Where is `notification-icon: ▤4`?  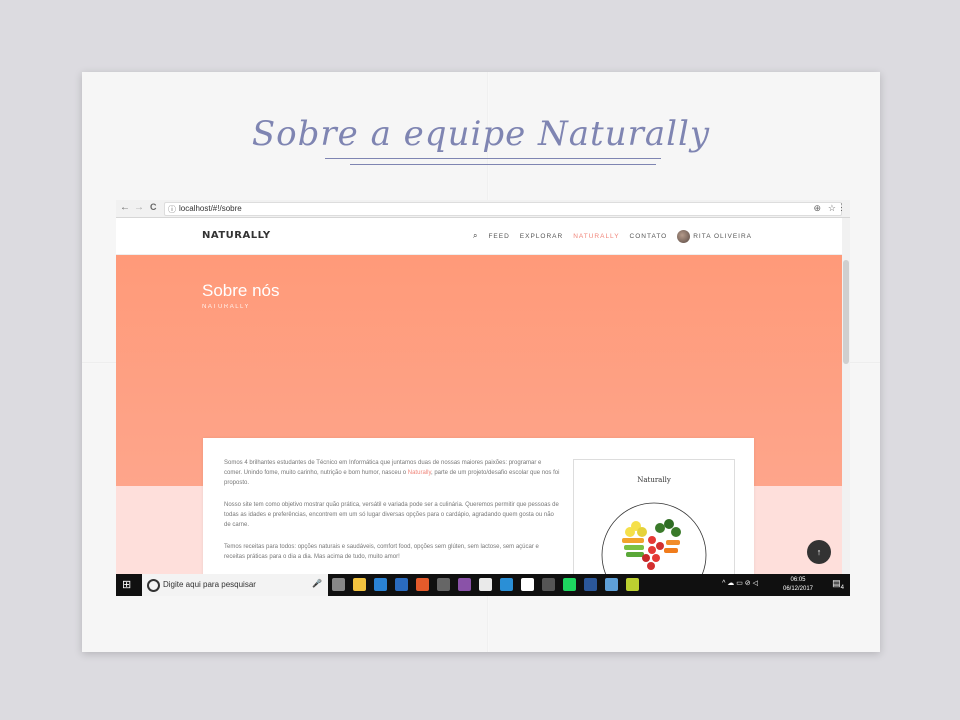
notification-icon: ▤4 is located at coordinates (838, 584).